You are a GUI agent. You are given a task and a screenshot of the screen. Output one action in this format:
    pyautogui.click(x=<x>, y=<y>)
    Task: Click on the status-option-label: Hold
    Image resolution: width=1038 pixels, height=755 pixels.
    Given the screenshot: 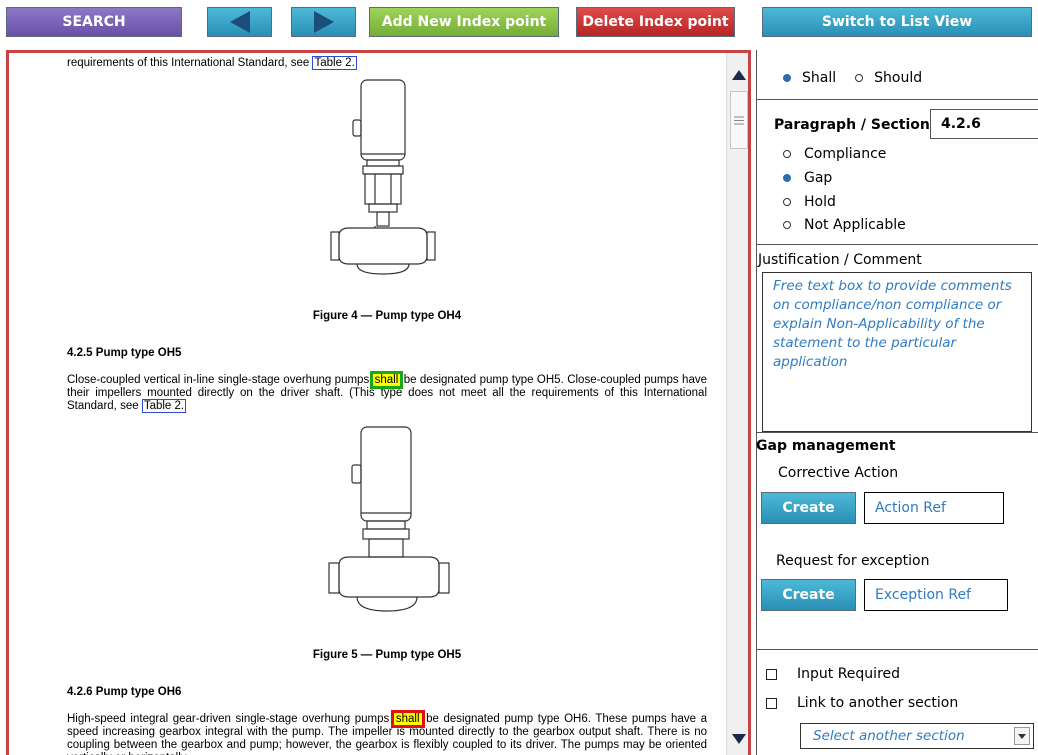 What is the action you would take?
    pyautogui.click(x=820, y=202)
    